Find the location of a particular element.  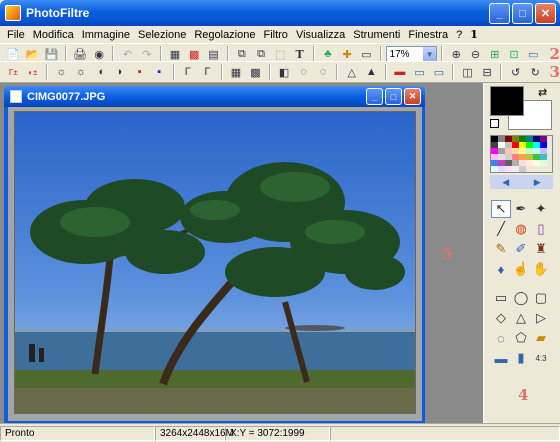

triangle-icon: △ is located at coordinates (351, 72).